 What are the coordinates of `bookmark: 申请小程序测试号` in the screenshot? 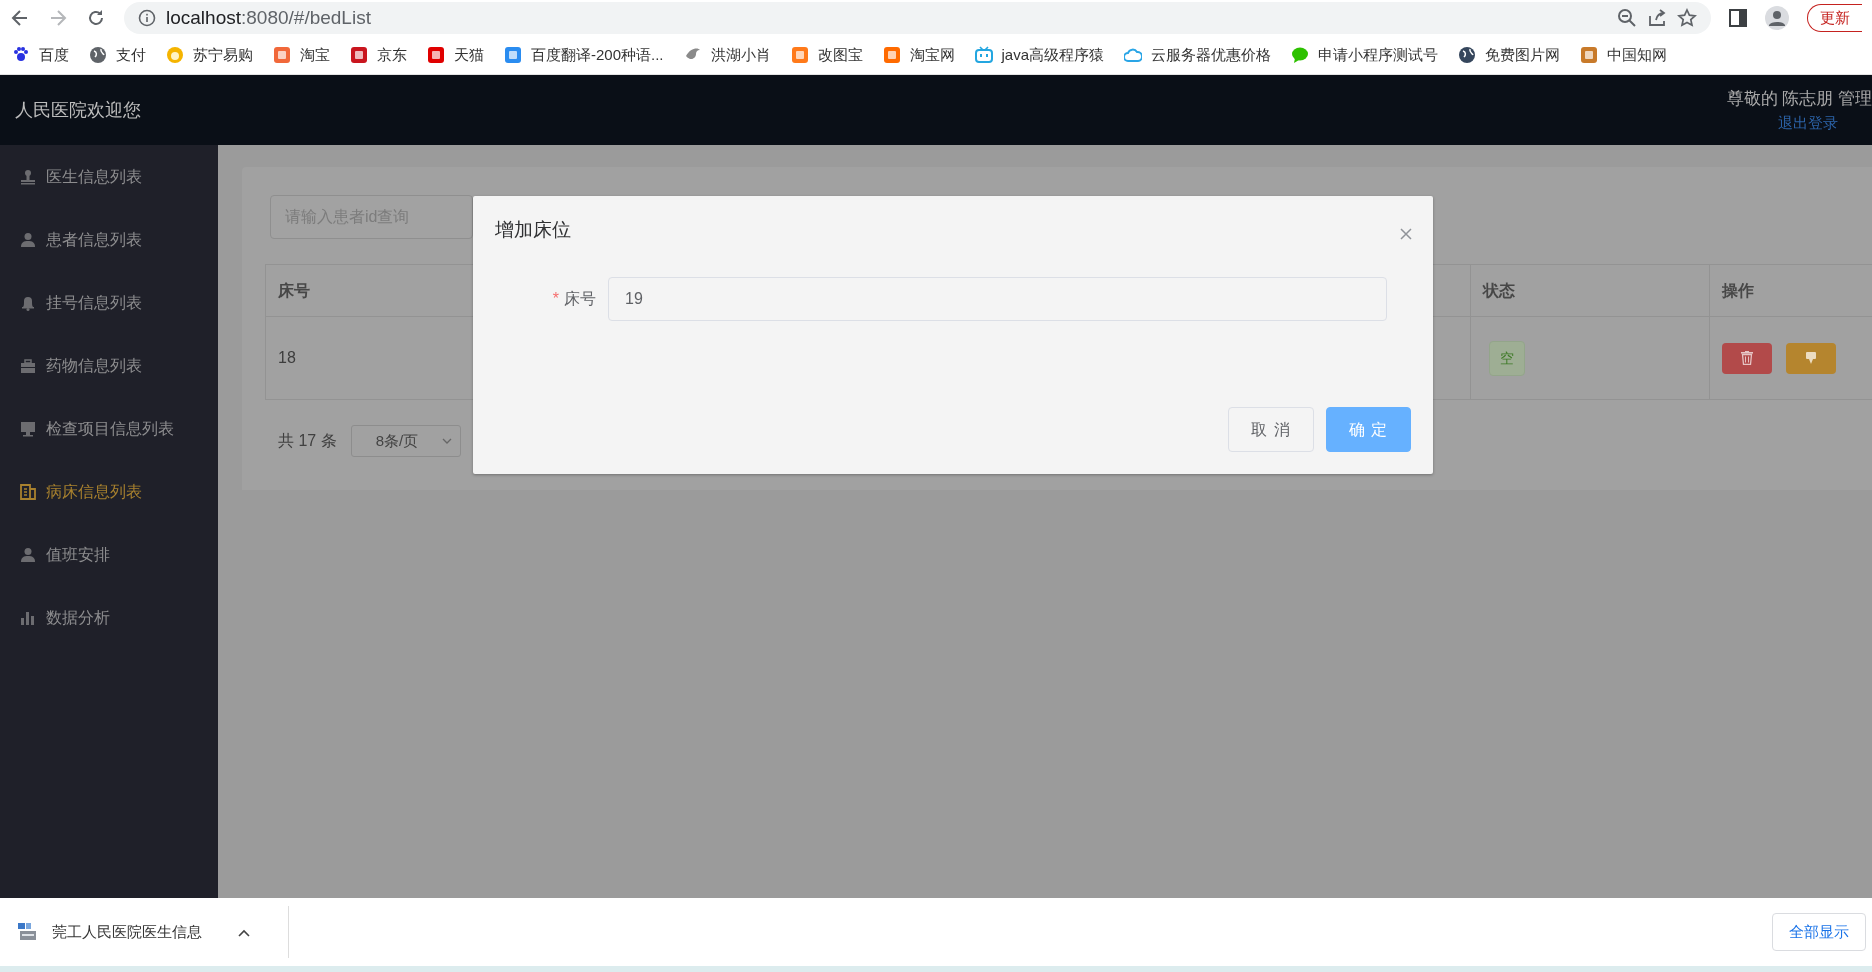 It's located at (1365, 55).